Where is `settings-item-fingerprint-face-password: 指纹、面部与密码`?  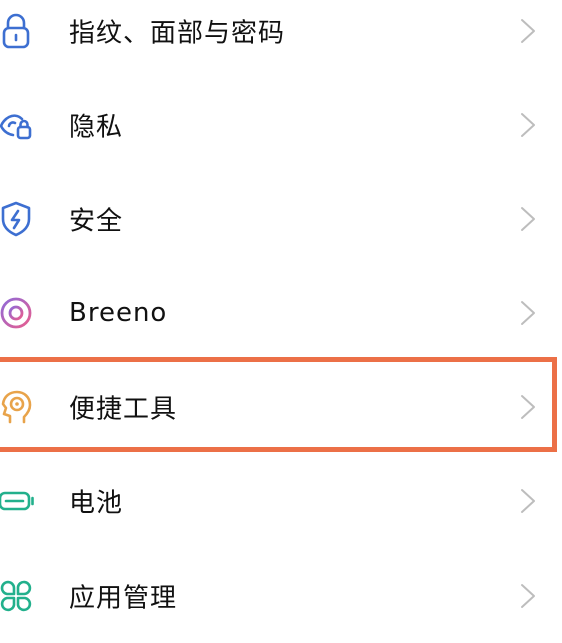 settings-item-fingerprint-face-password: 指纹、面部与密码 is located at coordinates (281, 39).